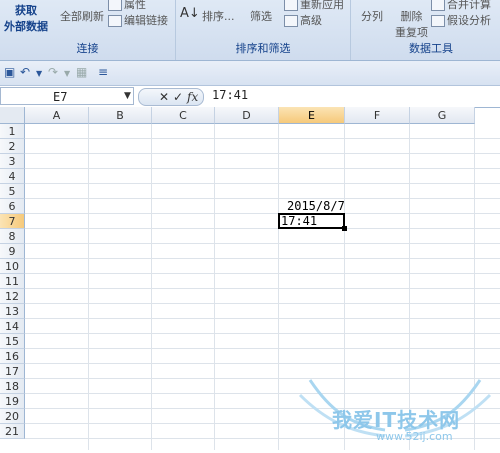 The height and width of the screenshot is (453, 500). Describe the element at coordinates (12, 146) in the screenshot. I see `row-header-2: 2` at that location.